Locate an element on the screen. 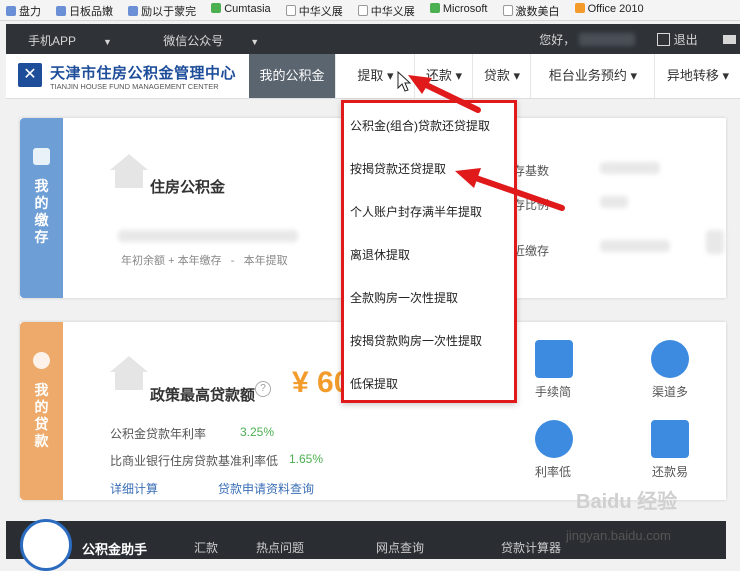 Image resolution: width=740 pixels, height=571 pixels. annotation-arrows is located at coordinates (481, 140).